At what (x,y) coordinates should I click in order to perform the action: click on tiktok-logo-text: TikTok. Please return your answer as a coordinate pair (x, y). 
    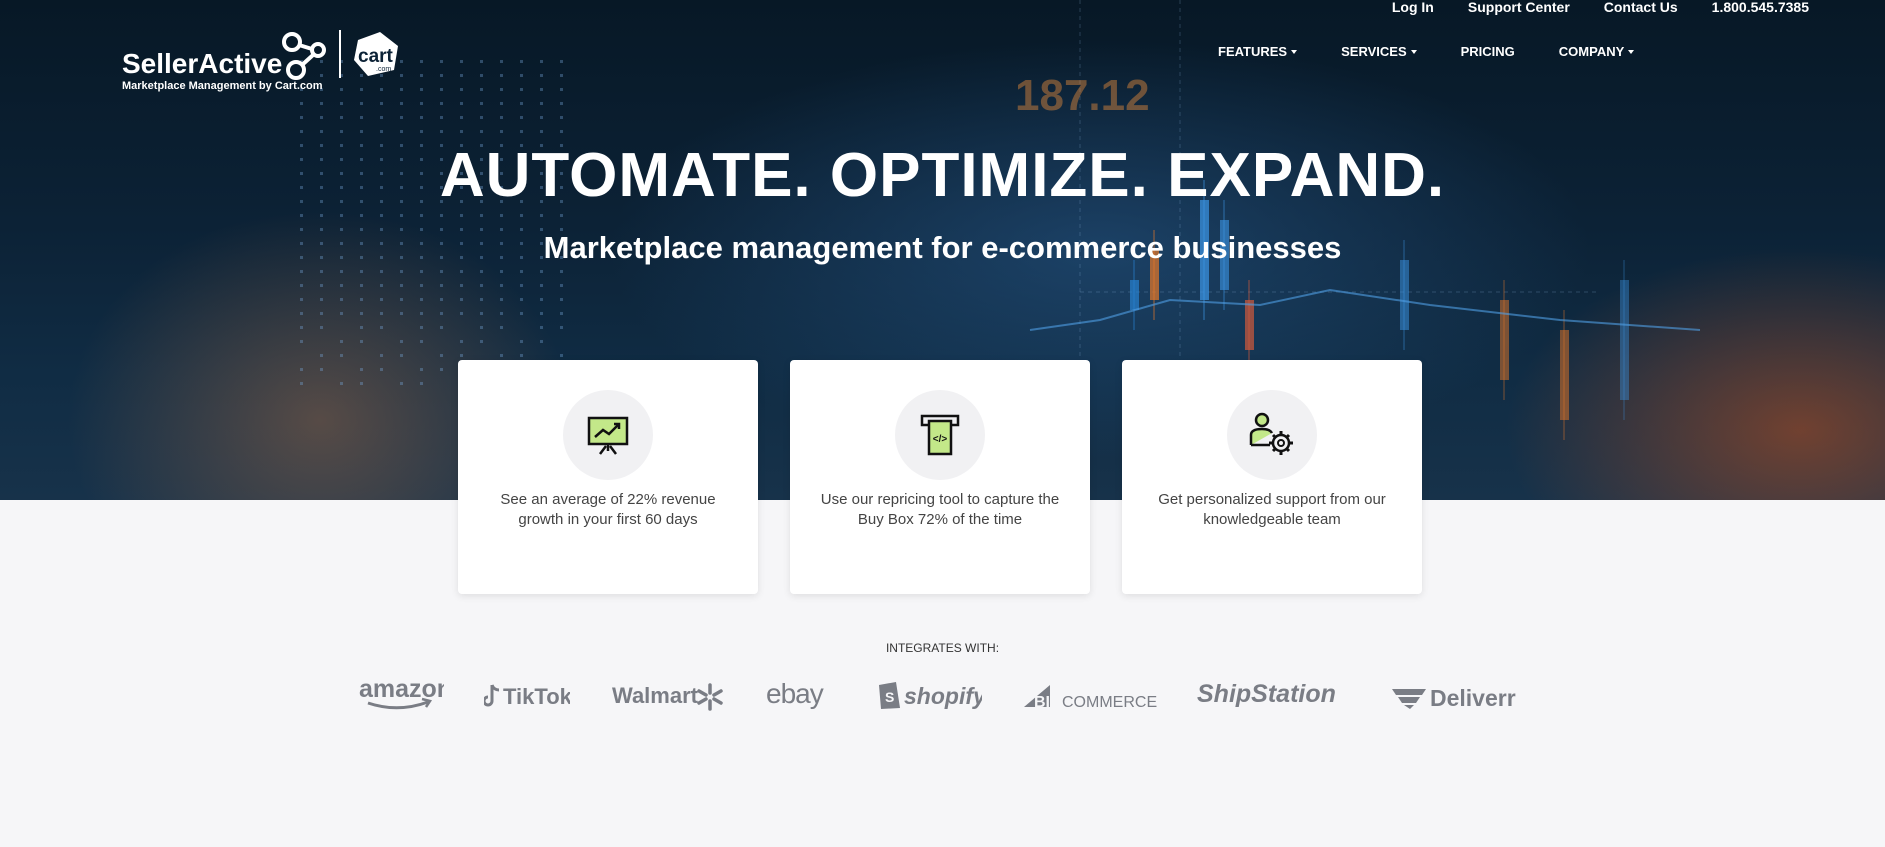
    Looking at the image, I should click on (536, 696).